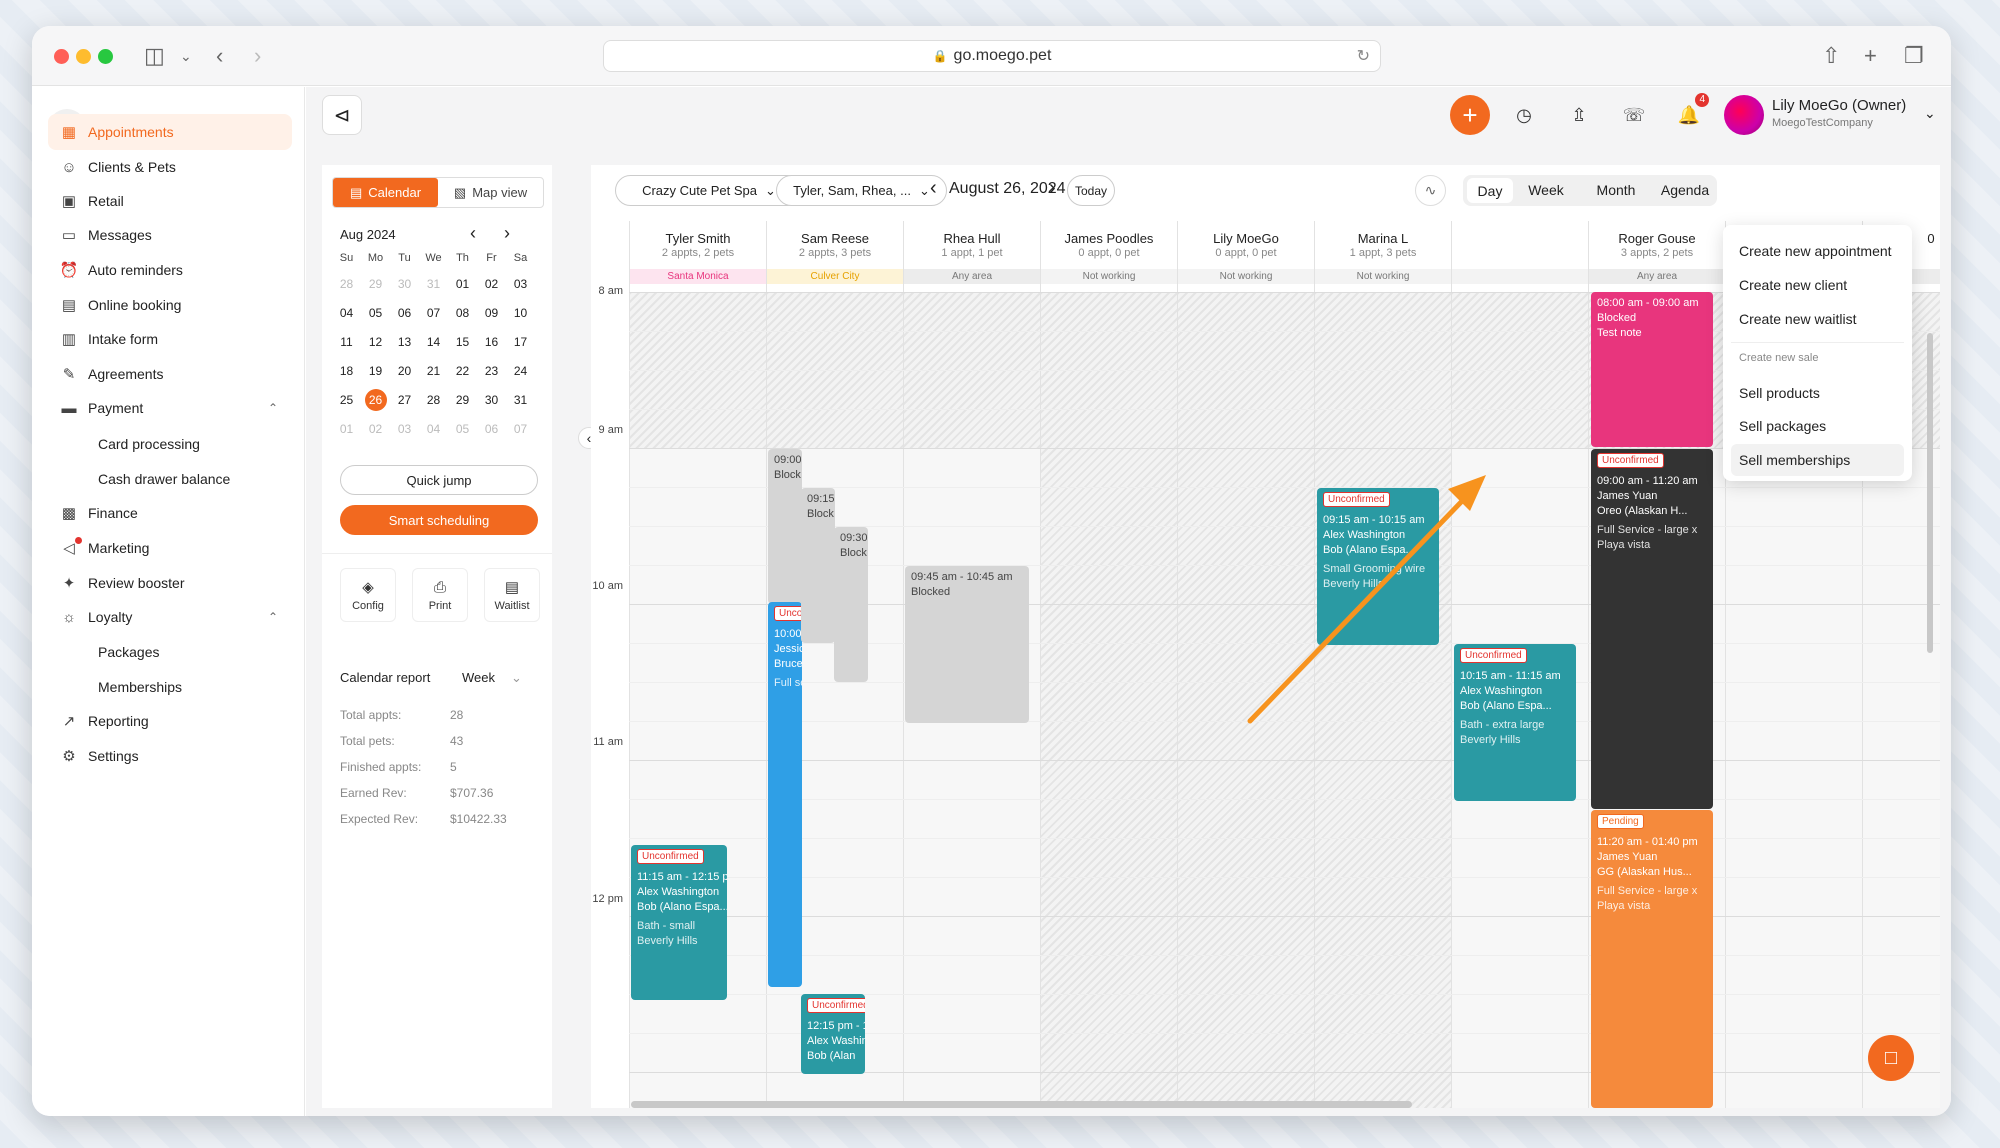 Image resolution: width=2000 pixels, height=1148 pixels. What do you see at coordinates (520, 341) in the screenshot?
I see `day-cell: 17` at bounding box center [520, 341].